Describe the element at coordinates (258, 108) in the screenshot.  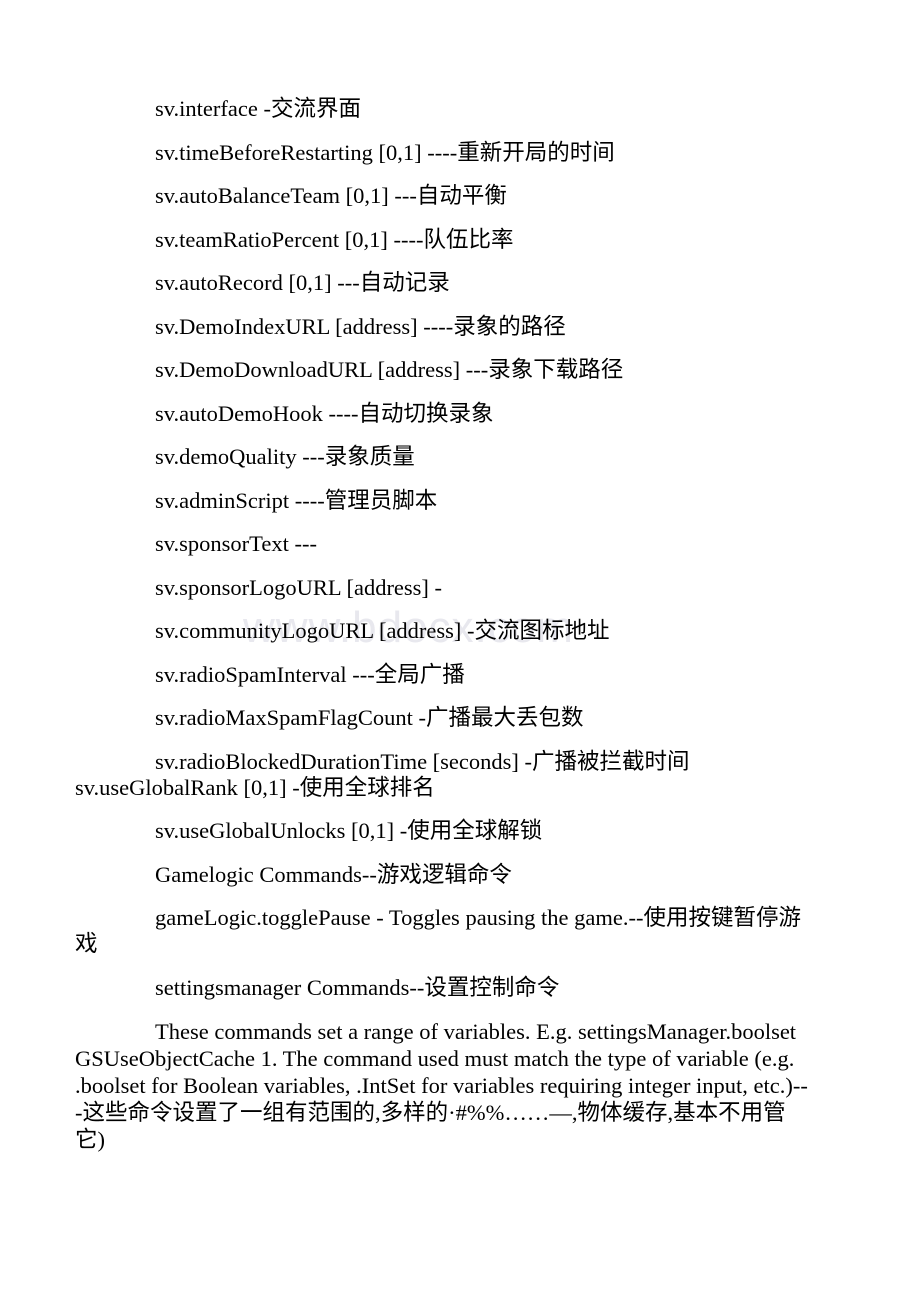
I see `command-line: sv.interface -交流界面` at that location.